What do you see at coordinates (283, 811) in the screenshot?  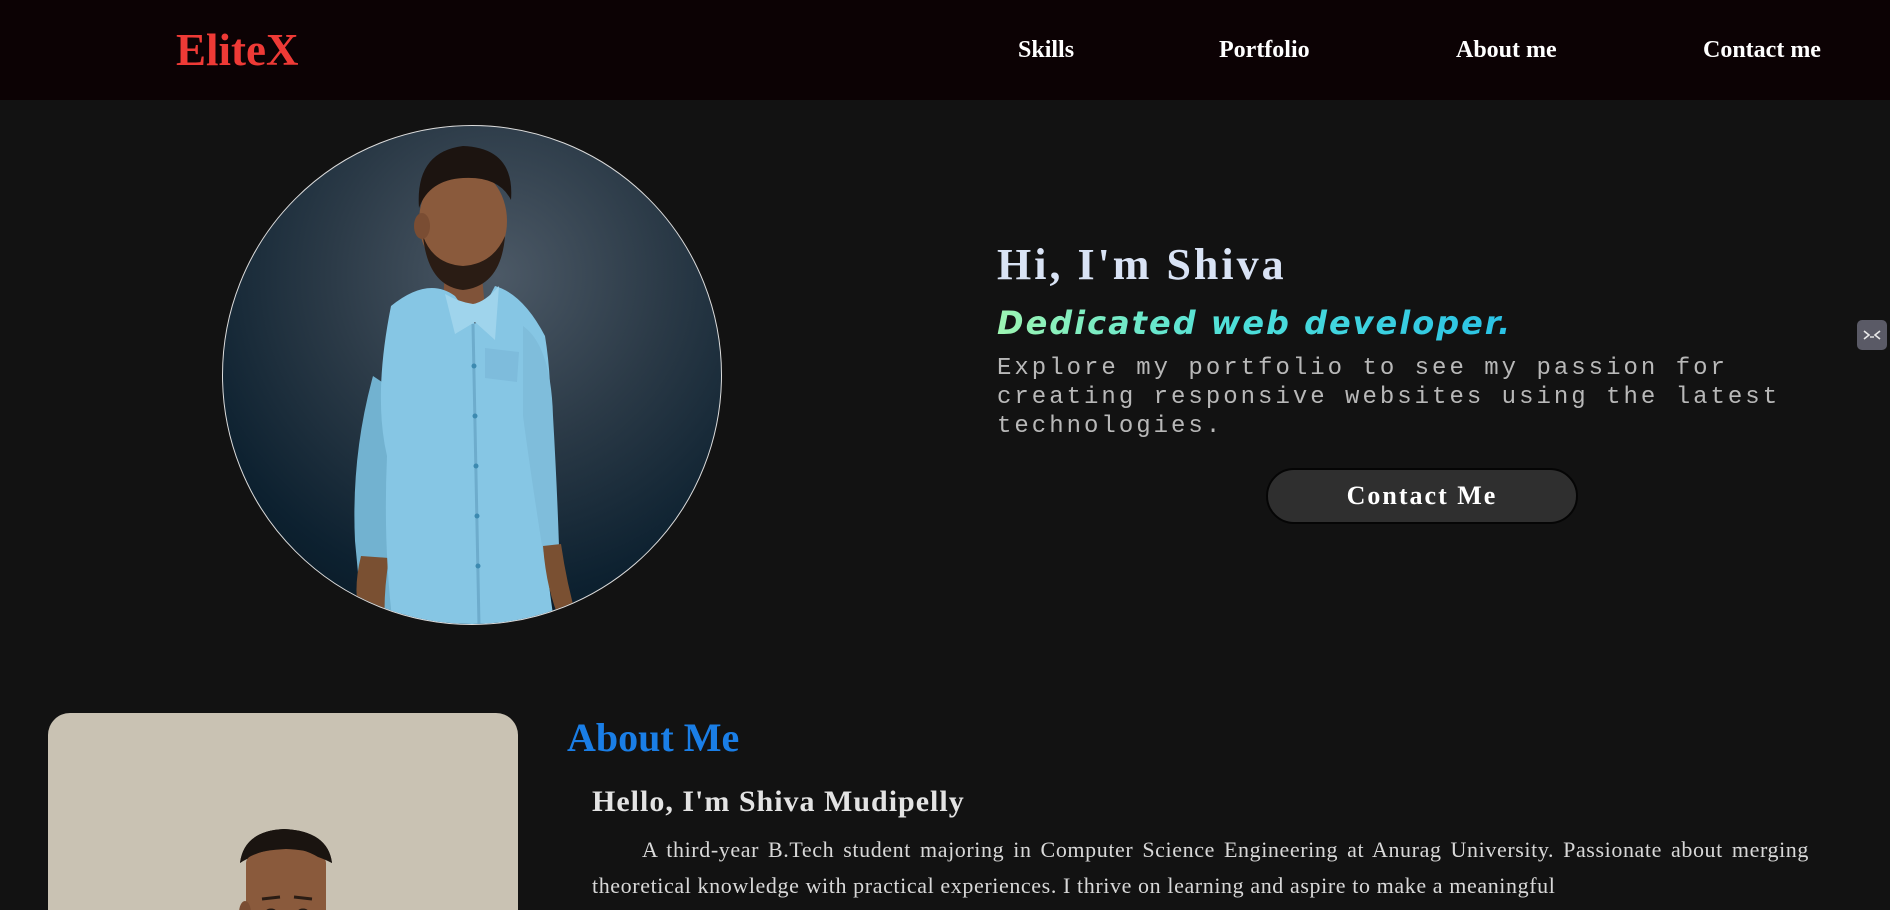 I see `about-profile-photo` at bounding box center [283, 811].